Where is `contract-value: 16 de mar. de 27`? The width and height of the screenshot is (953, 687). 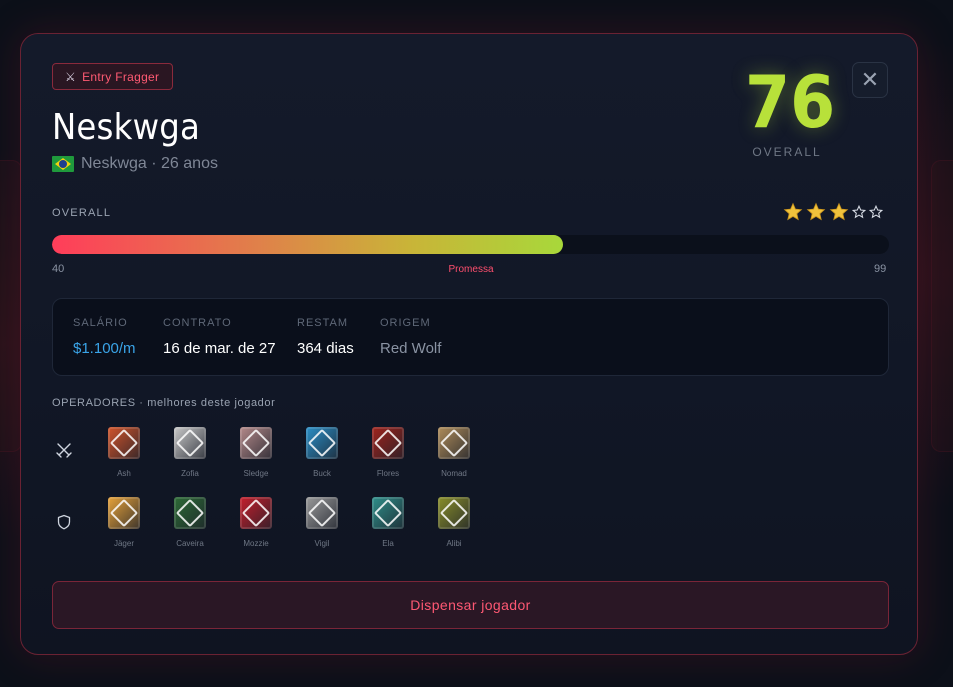
contract-value: 16 de mar. de 27 is located at coordinates (219, 348).